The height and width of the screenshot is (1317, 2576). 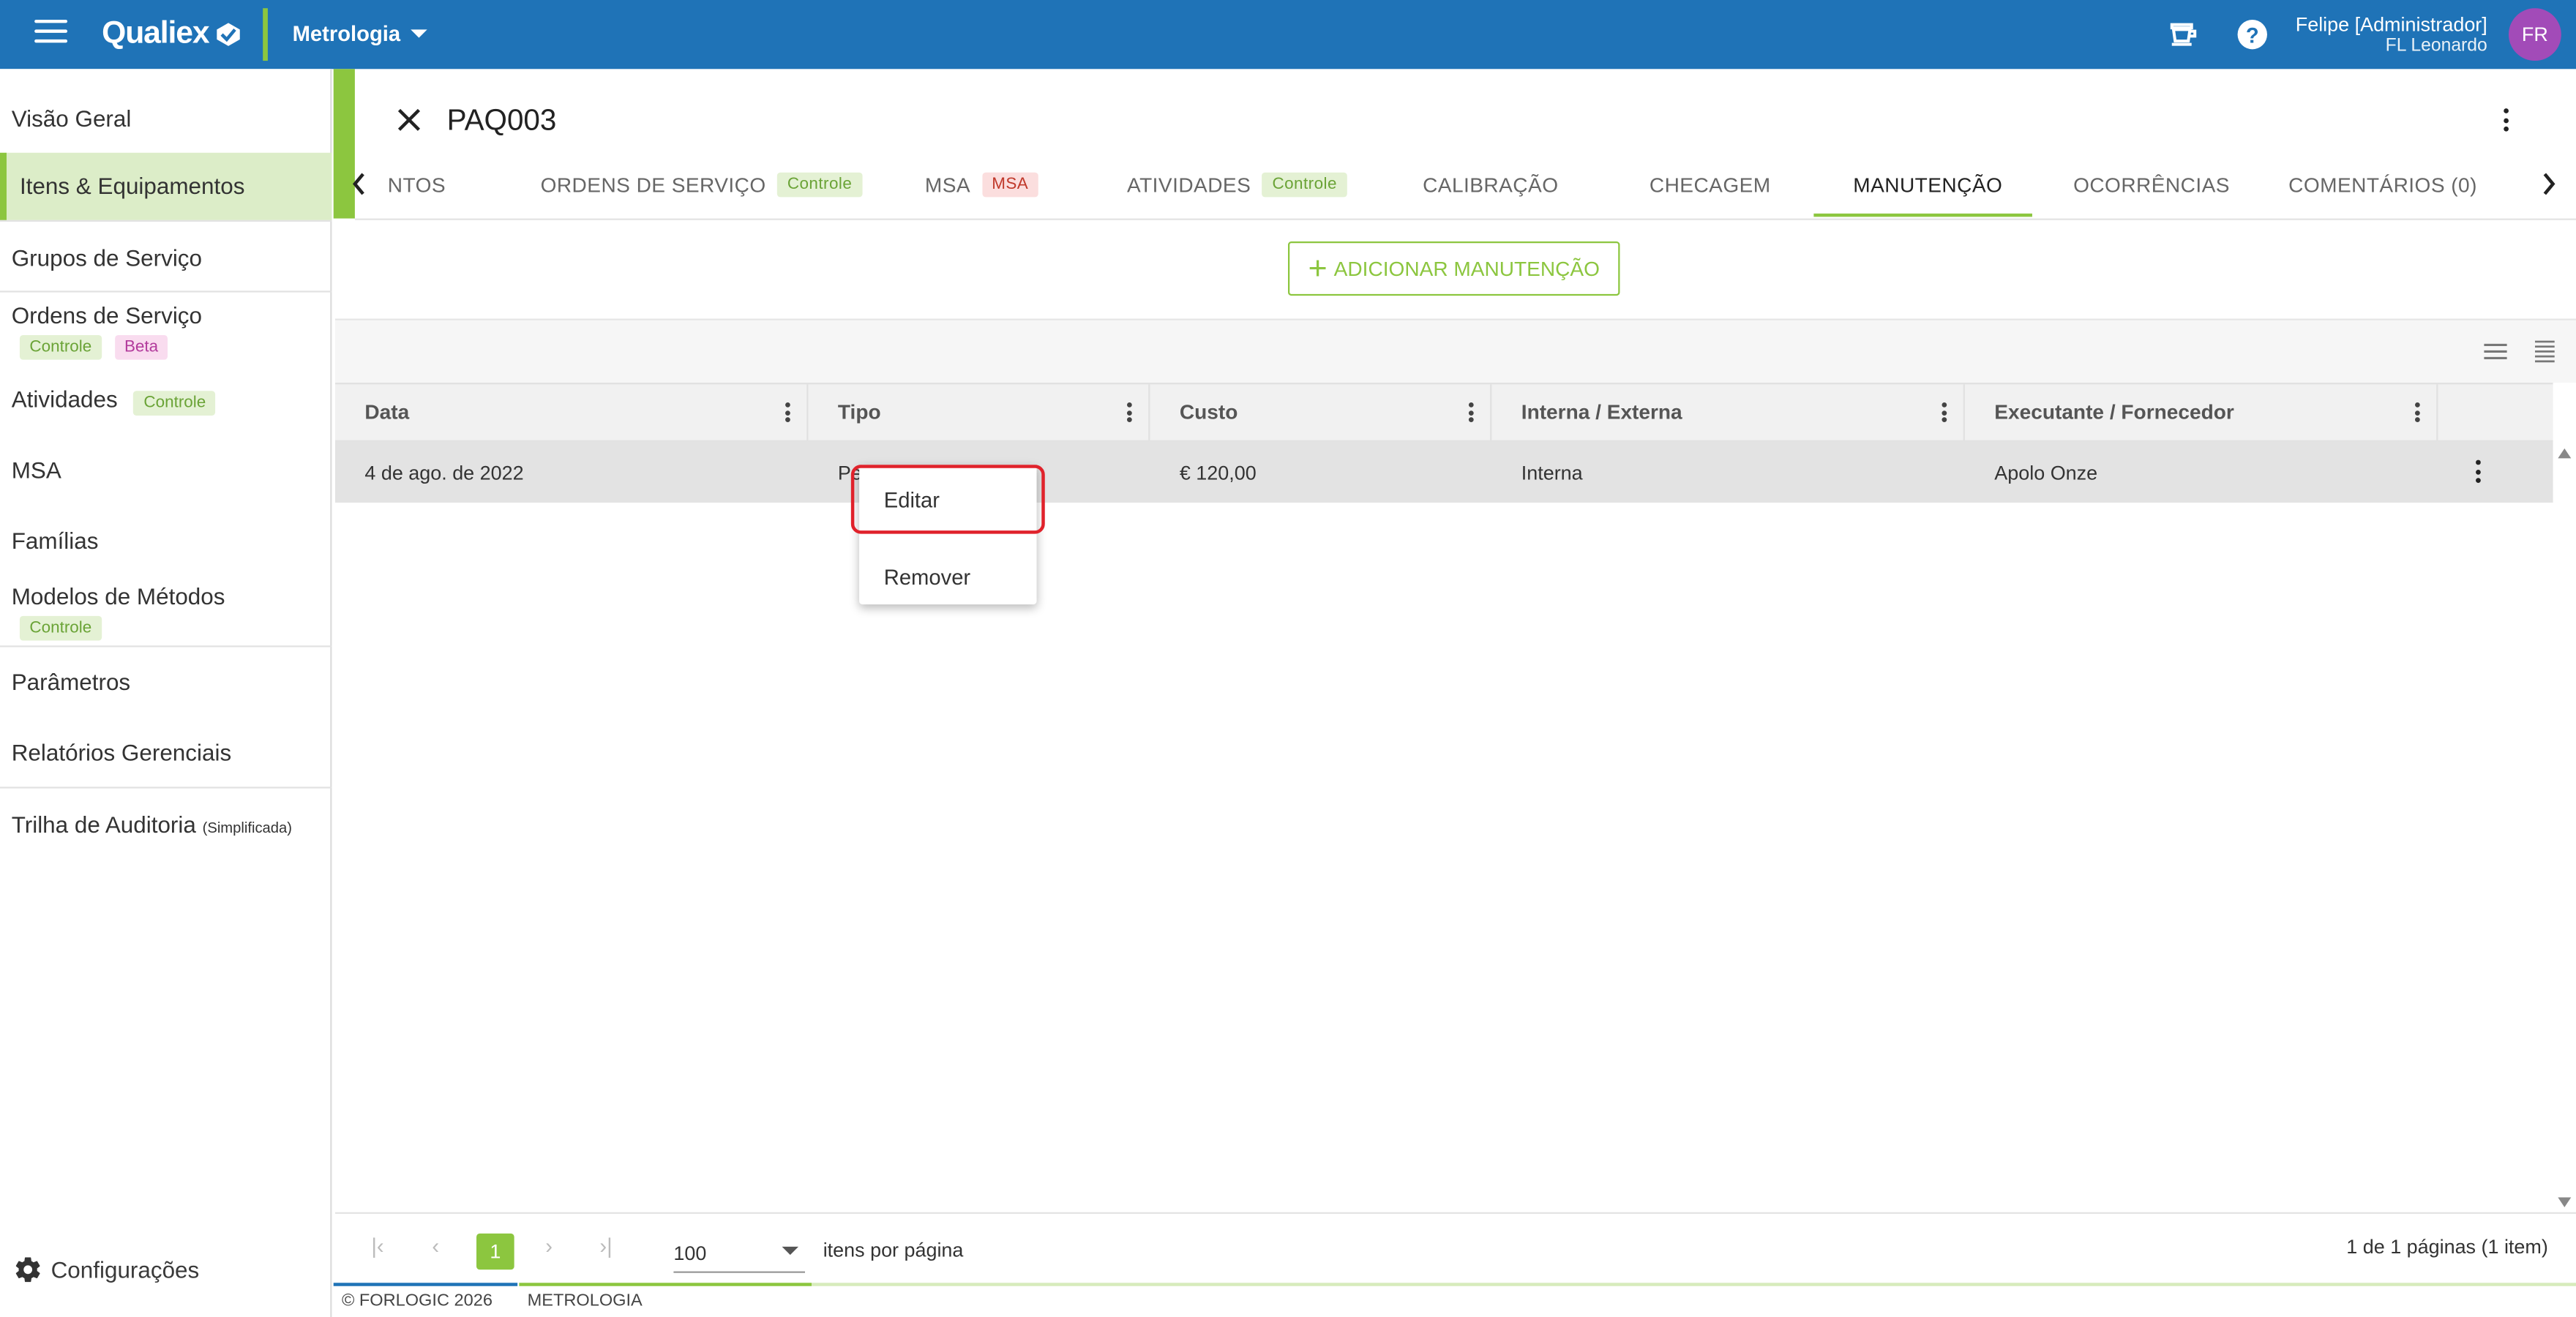 I want to click on list-view-icon, so click(x=2495, y=351).